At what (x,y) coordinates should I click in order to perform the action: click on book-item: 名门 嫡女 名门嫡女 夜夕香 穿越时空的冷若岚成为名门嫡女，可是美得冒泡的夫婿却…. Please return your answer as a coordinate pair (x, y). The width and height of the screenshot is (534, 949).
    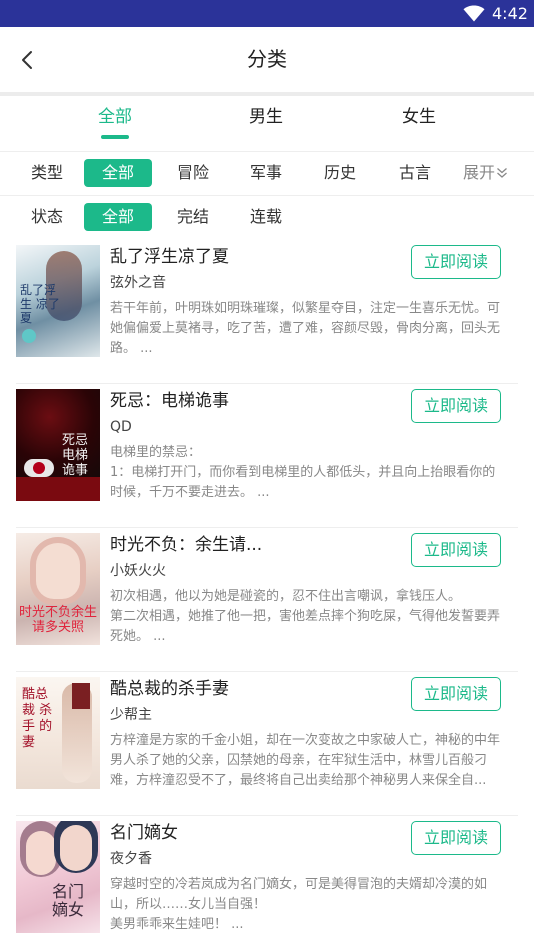
    Looking at the image, I should click on (267, 882).